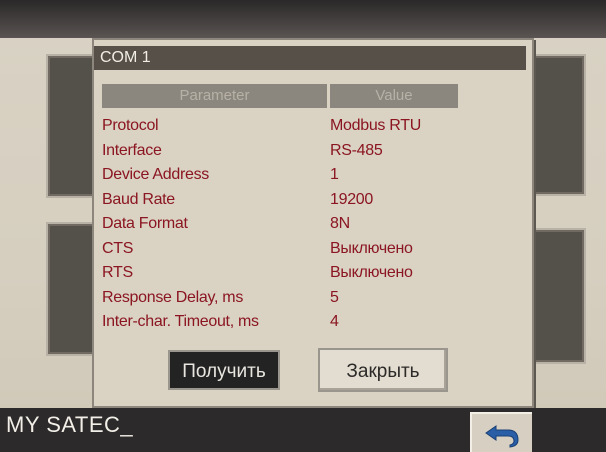 This screenshot has width=606, height=452. Describe the element at coordinates (303, 19) in the screenshot. I see `top-band` at that location.